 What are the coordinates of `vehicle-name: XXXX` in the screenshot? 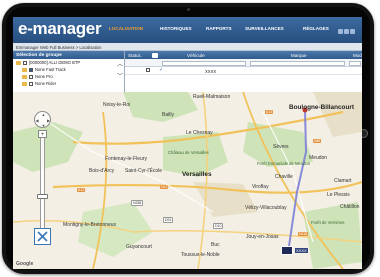 It's located at (211, 71).